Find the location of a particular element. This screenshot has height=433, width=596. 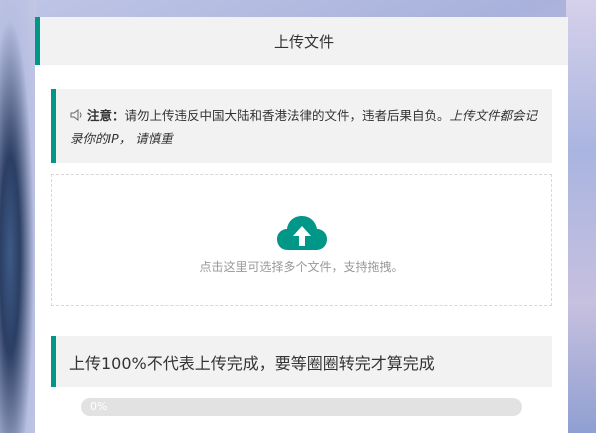

upload-message: 上传100%不代表上传完成，要等圈圈转完才算完成 is located at coordinates (301, 361).